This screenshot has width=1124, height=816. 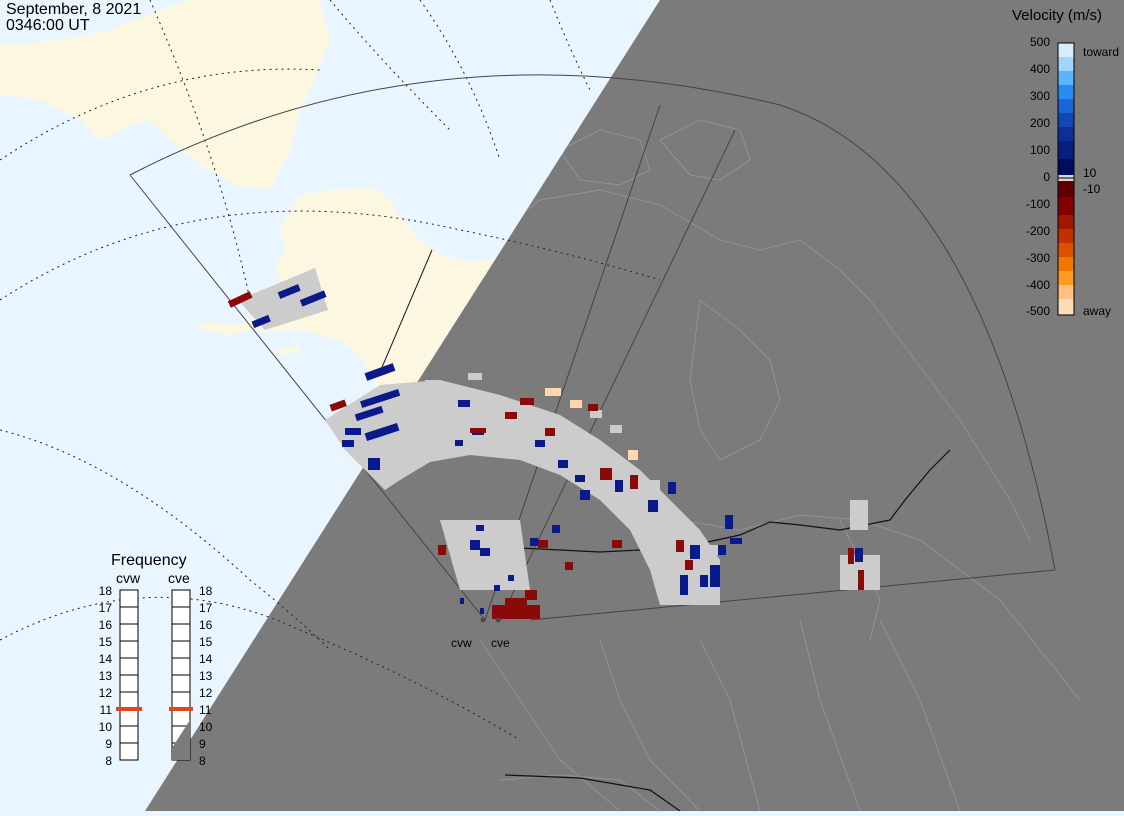 What do you see at coordinates (1040, 96) in the screenshot?
I see `velocity-tick: 300` at bounding box center [1040, 96].